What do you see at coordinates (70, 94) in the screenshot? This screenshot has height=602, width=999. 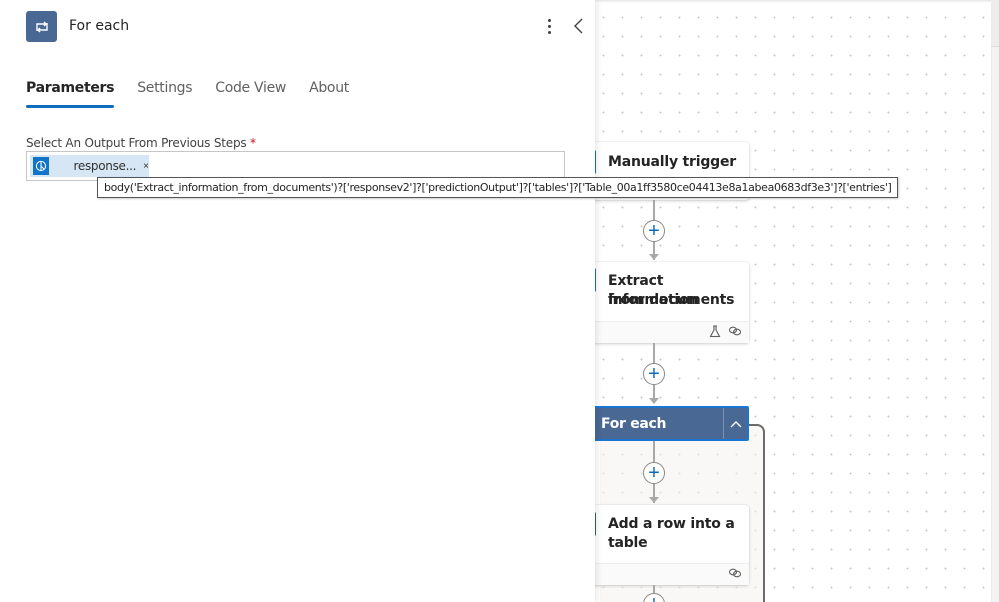 I see `tab-parameters: Parameters` at bounding box center [70, 94].